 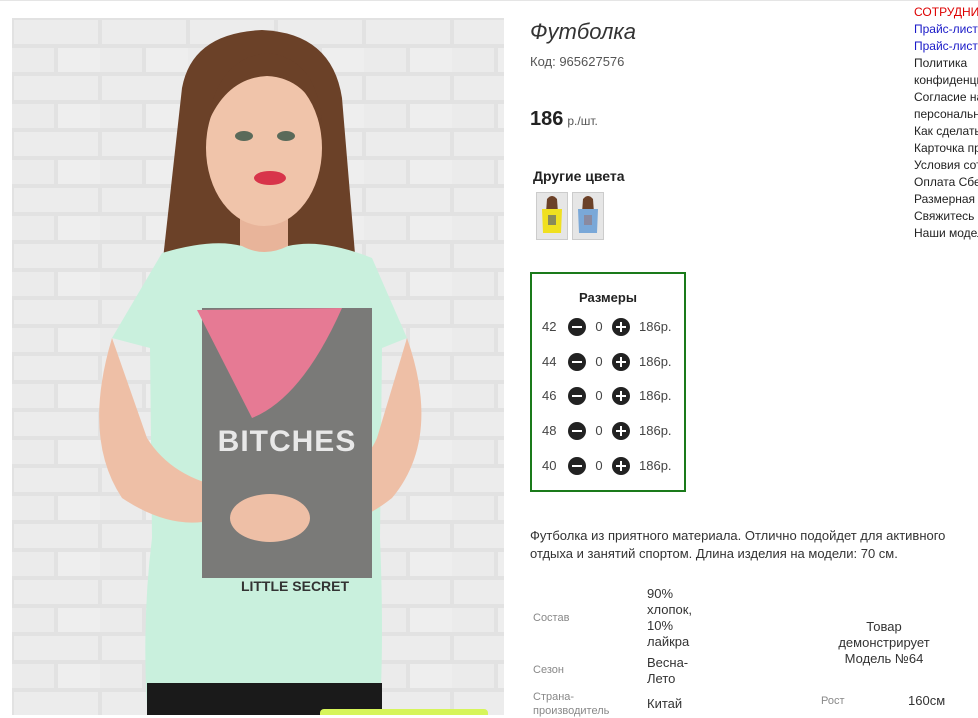 I want to click on size-label: 44, so click(x=549, y=361).